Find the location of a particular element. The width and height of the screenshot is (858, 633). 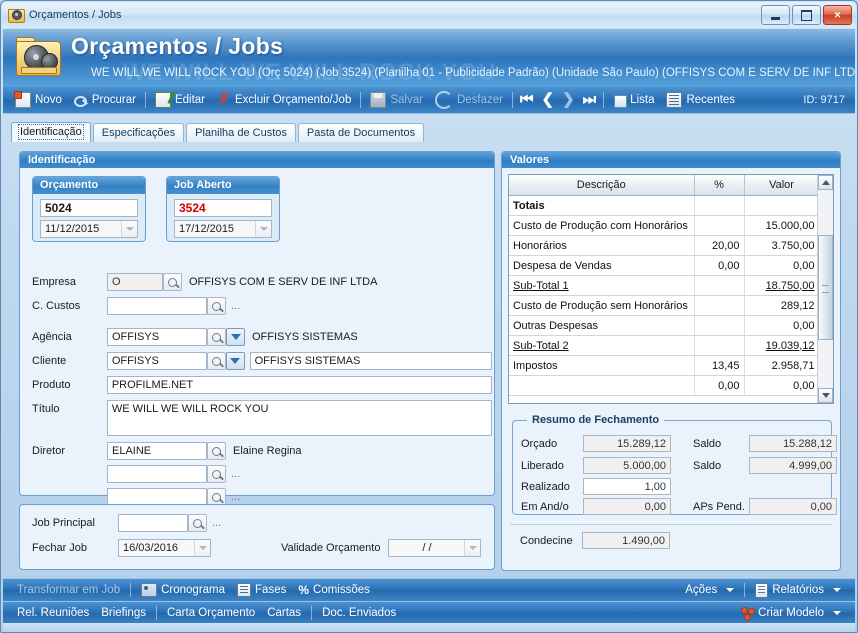

realizado-value: 1,00 is located at coordinates (627, 486).